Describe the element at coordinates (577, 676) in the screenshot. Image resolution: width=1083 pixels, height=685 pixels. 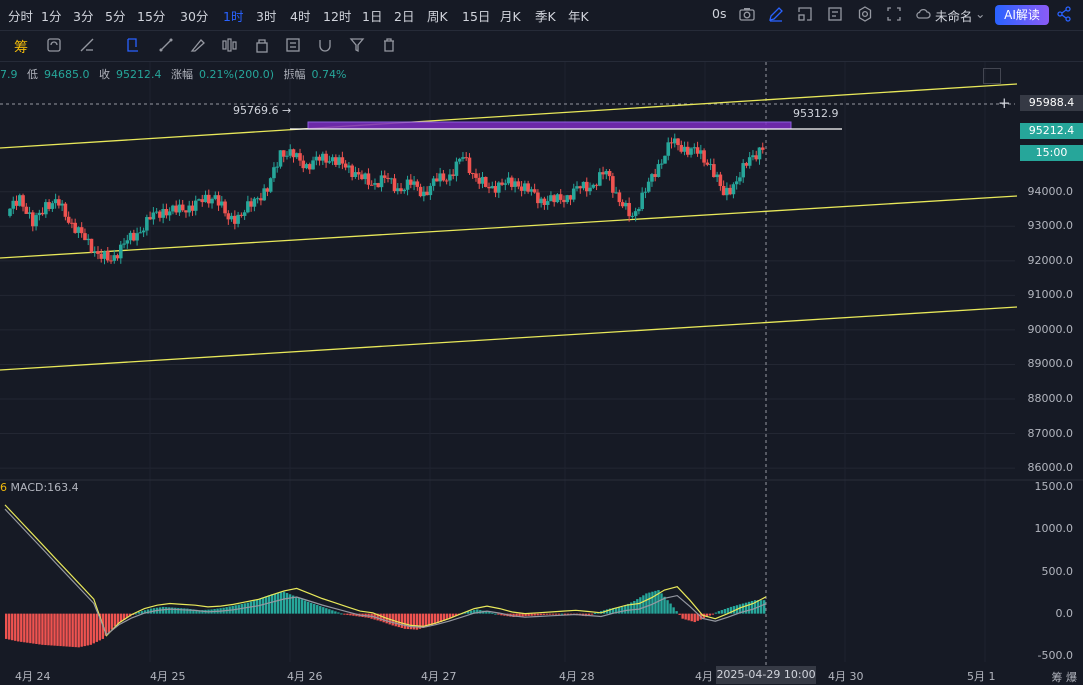
I see `x-tick-4: 4月 28` at that location.